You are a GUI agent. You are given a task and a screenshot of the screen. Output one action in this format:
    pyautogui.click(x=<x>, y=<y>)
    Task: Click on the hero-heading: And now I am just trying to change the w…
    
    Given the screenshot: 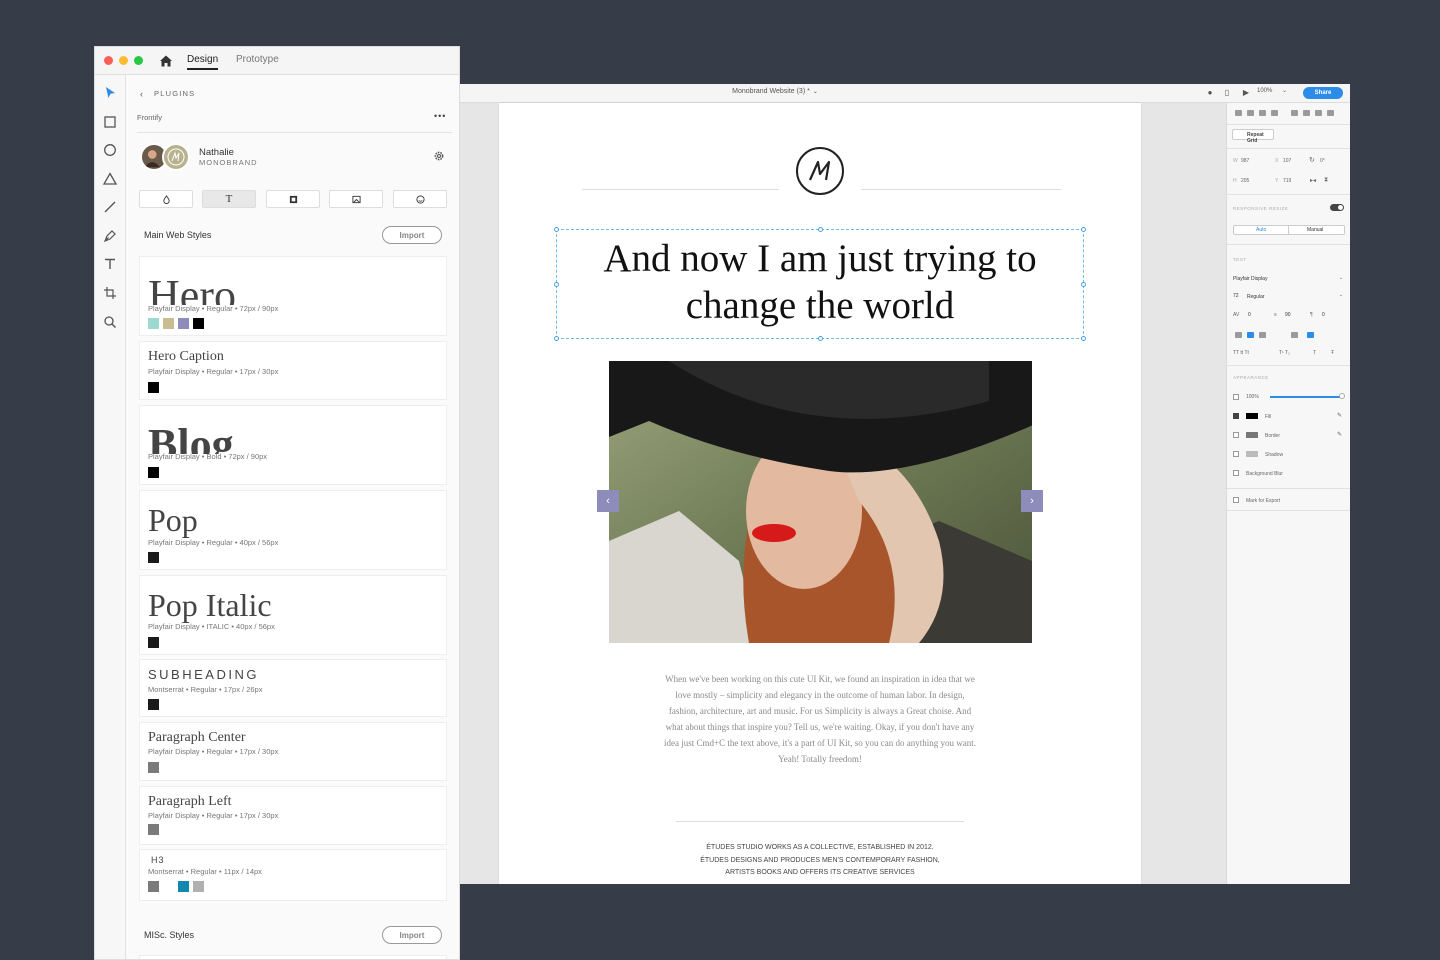 What is the action you would take?
    pyautogui.click(x=820, y=282)
    